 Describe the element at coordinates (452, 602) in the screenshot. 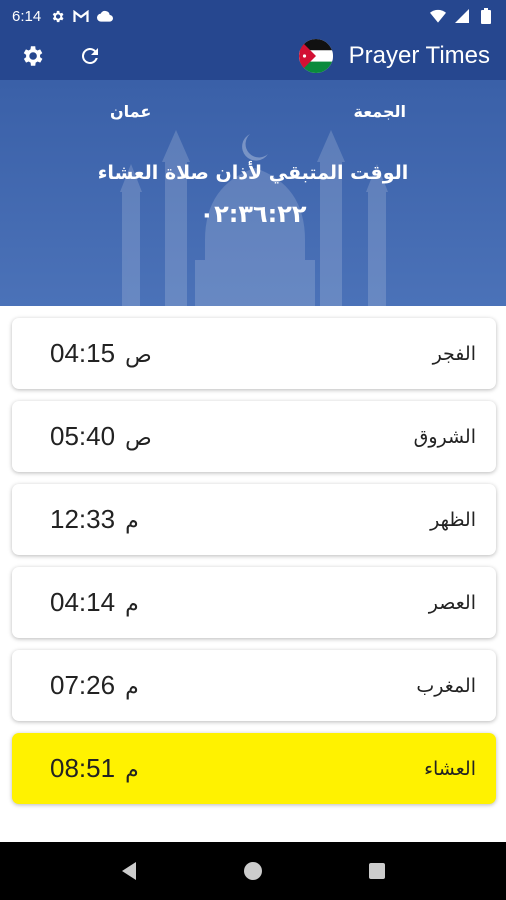

I see `prayer-name: العصر` at that location.